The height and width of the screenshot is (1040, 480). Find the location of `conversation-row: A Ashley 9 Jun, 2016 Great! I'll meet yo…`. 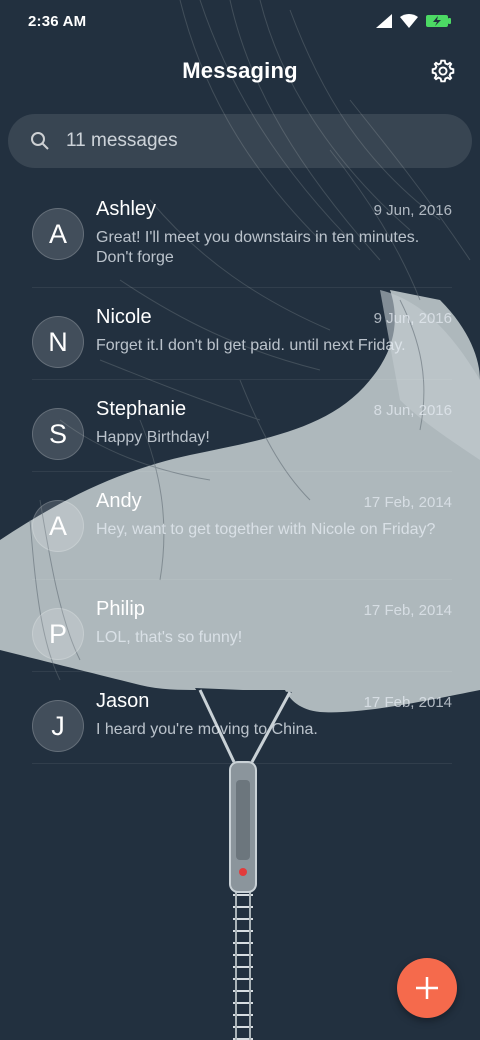

conversation-row: A Ashley 9 Jun, 2016 Great! I'll meet yo… is located at coordinates (242, 234).